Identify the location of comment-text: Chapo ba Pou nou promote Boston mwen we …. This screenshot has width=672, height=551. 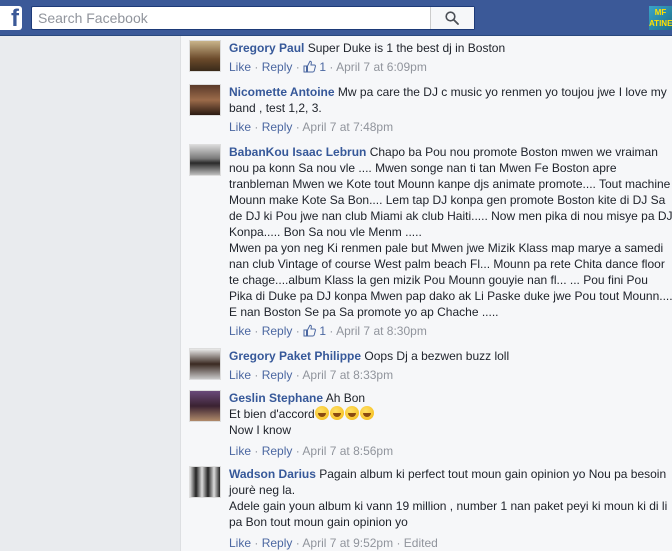
(450, 192).